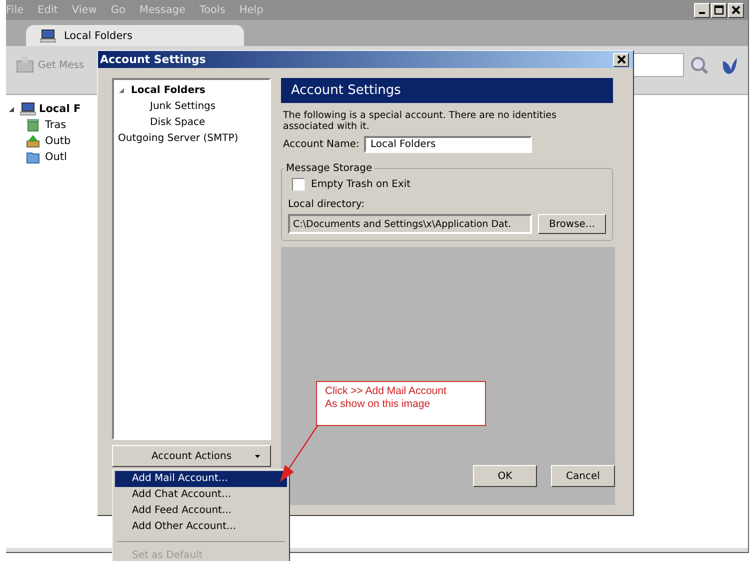  What do you see at coordinates (386, 391) in the screenshot?
I see `callout-text: Click >> Add Mail Account` at bounding box center [386, 391].